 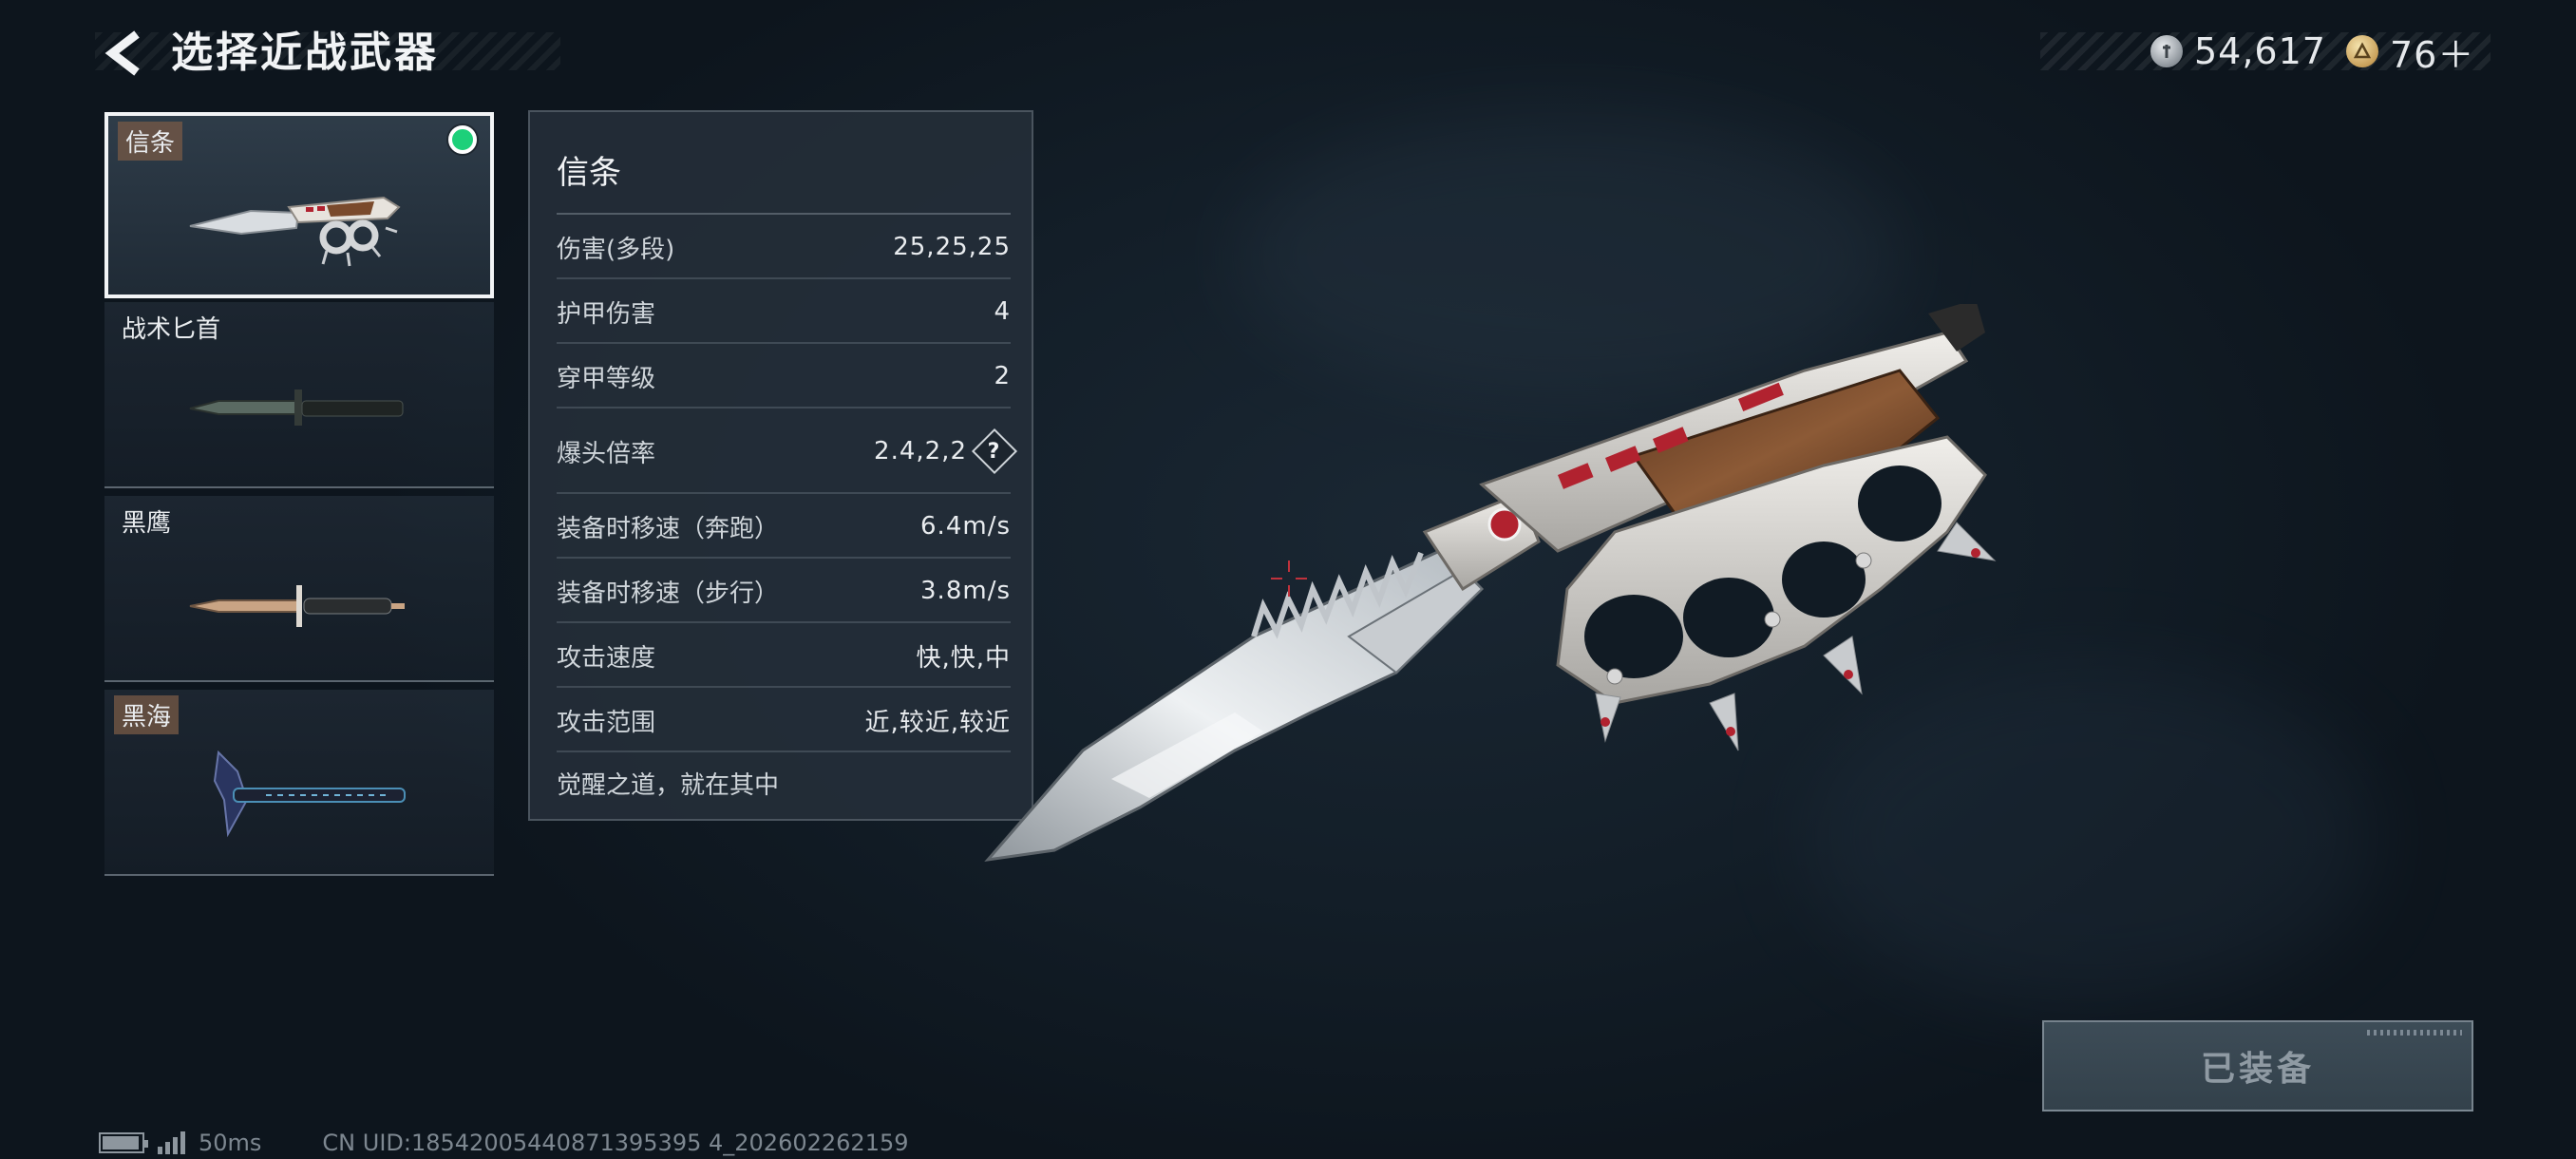 I want to click on weapon-name: 黑海, so click(x=147, y=714).